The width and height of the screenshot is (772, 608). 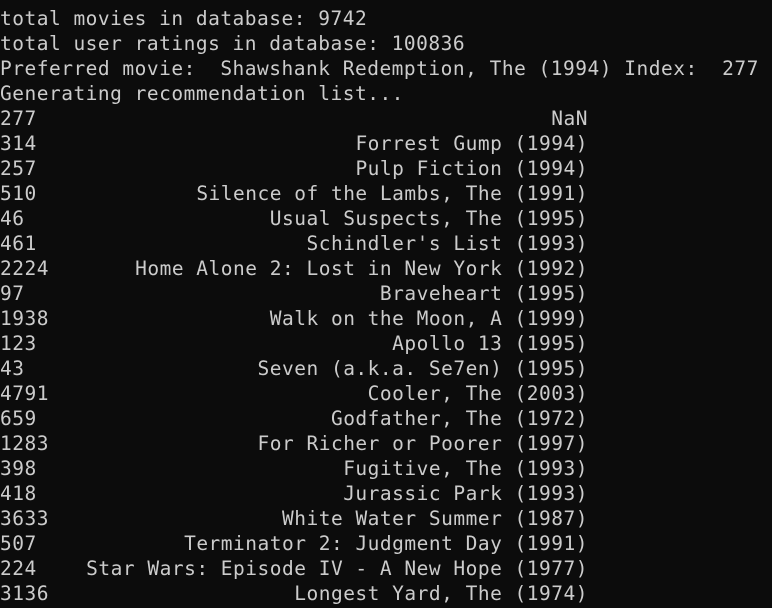 I want to click on recommendation-index: 507, so click(x=18, y=543).